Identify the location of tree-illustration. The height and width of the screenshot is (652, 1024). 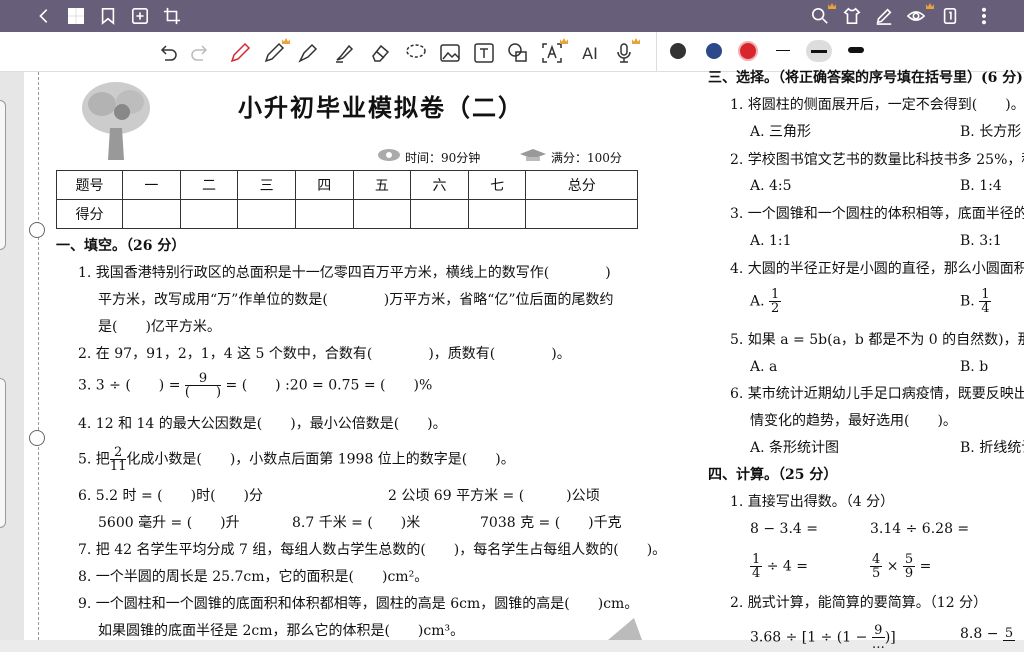
(116, 121).